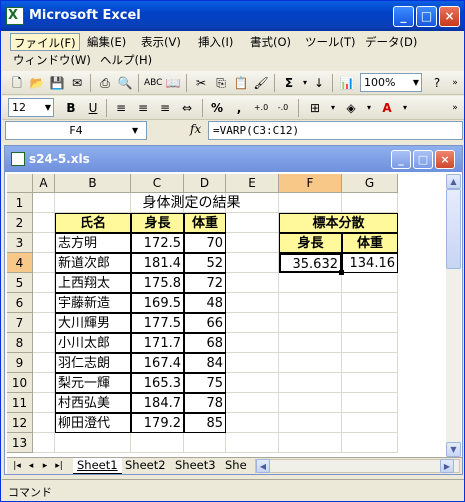  I want to click on table-header-weight: 体重, so click(205, 223).